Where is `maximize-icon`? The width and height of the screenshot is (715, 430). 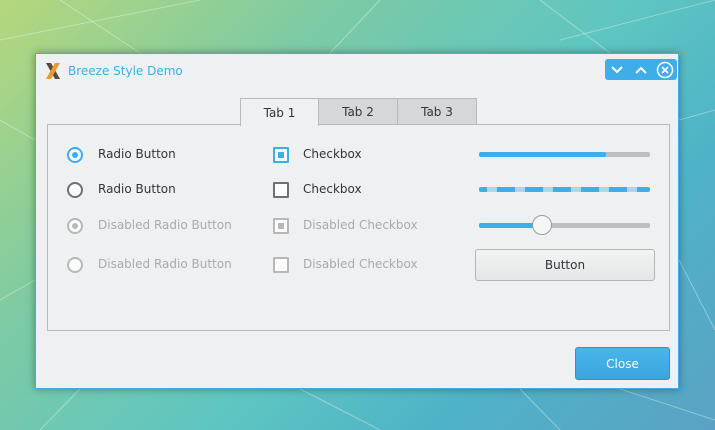 maximize-icon is located at coordinates (641, 70).